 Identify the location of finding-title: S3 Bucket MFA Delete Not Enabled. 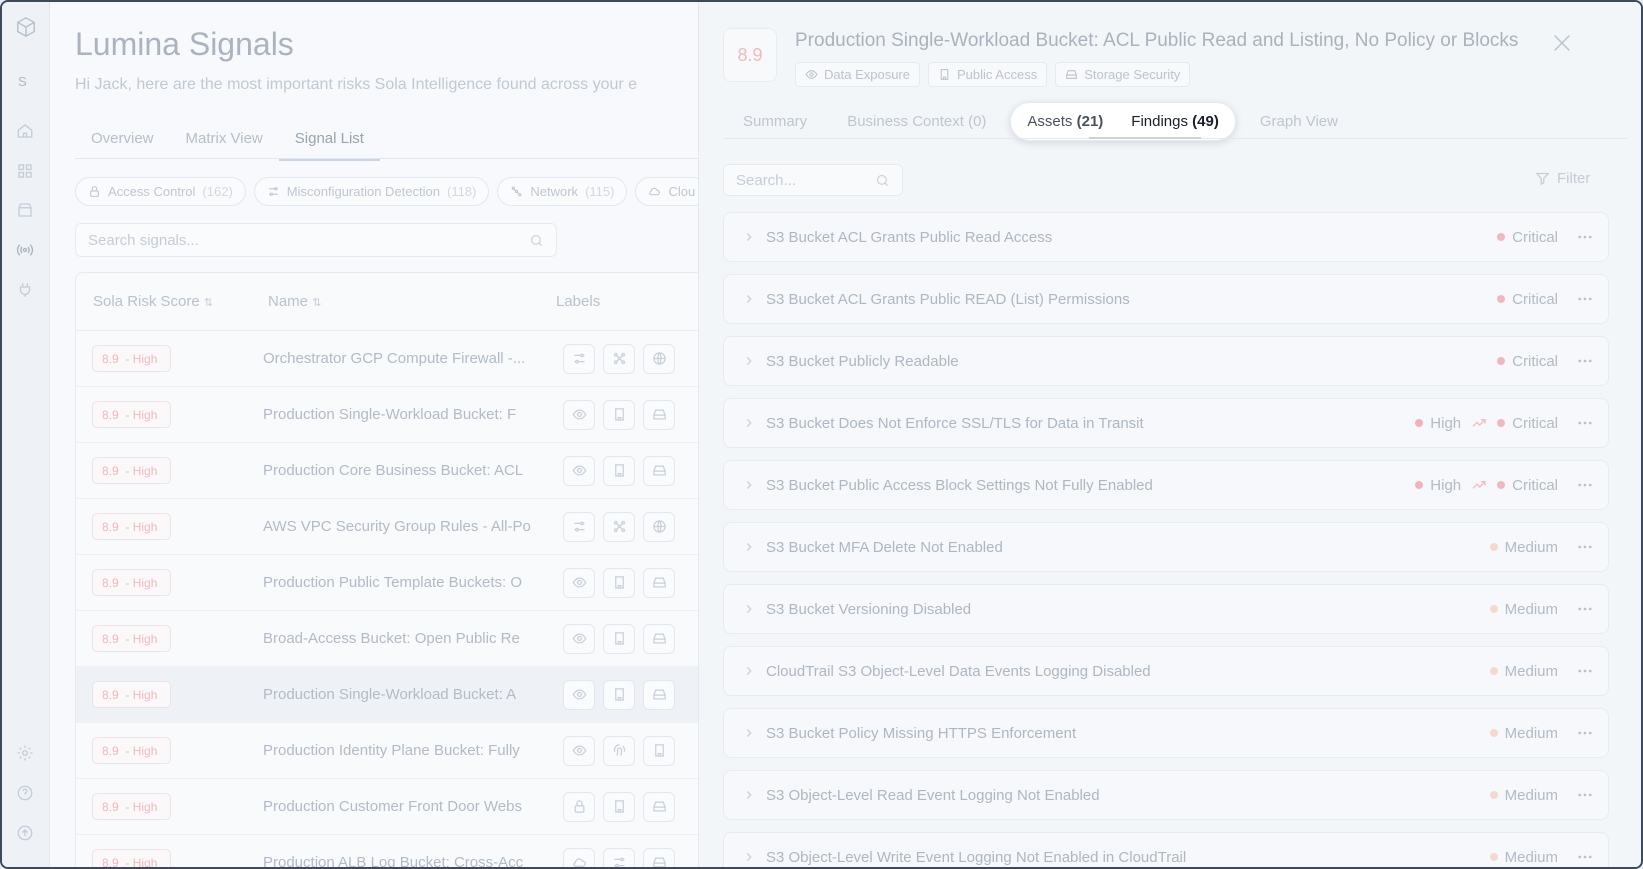
(884, 547).